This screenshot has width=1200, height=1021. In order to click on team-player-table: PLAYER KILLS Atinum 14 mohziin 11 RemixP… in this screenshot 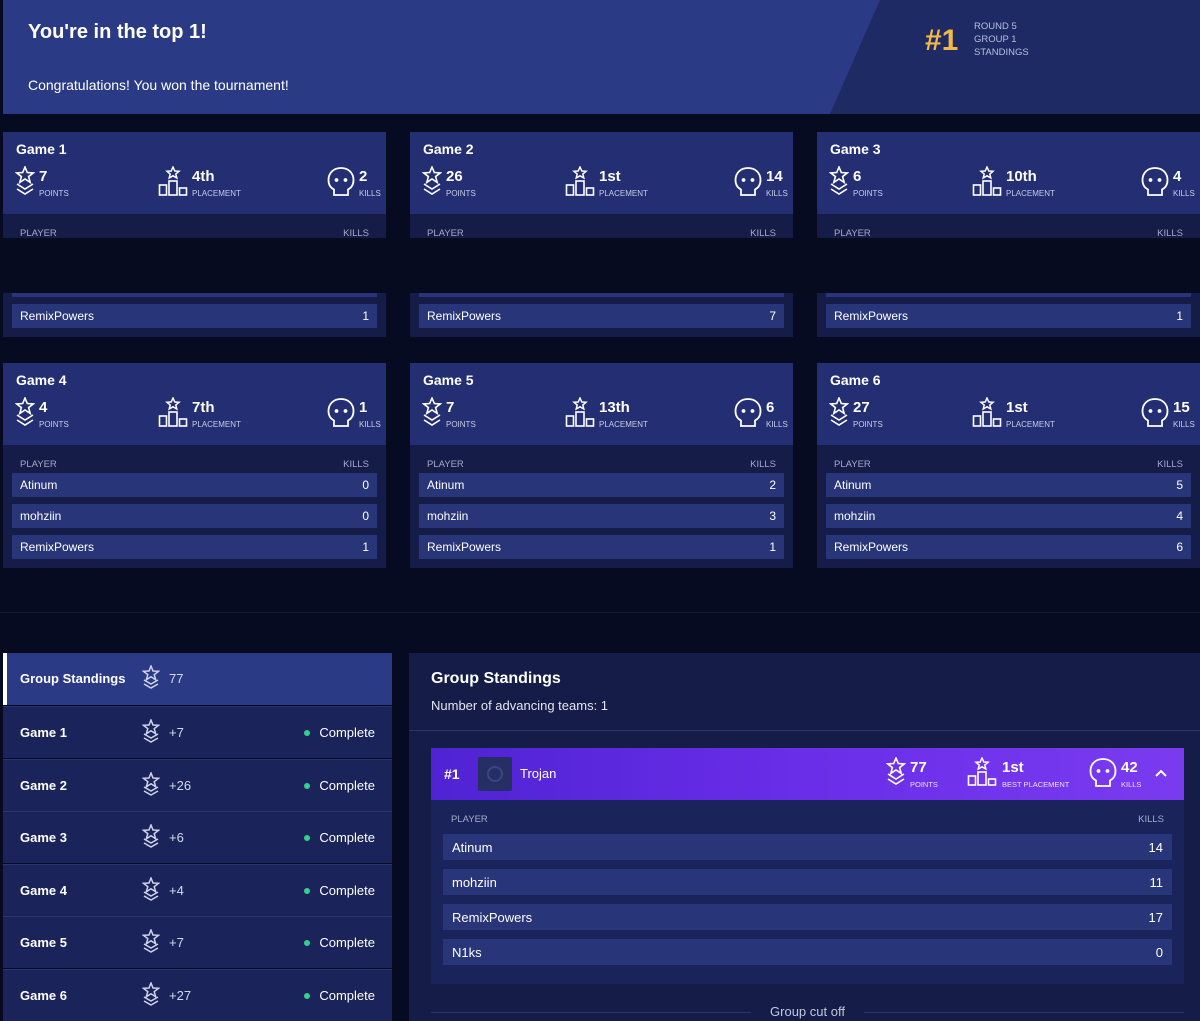, I will do `click(807, 882)`.